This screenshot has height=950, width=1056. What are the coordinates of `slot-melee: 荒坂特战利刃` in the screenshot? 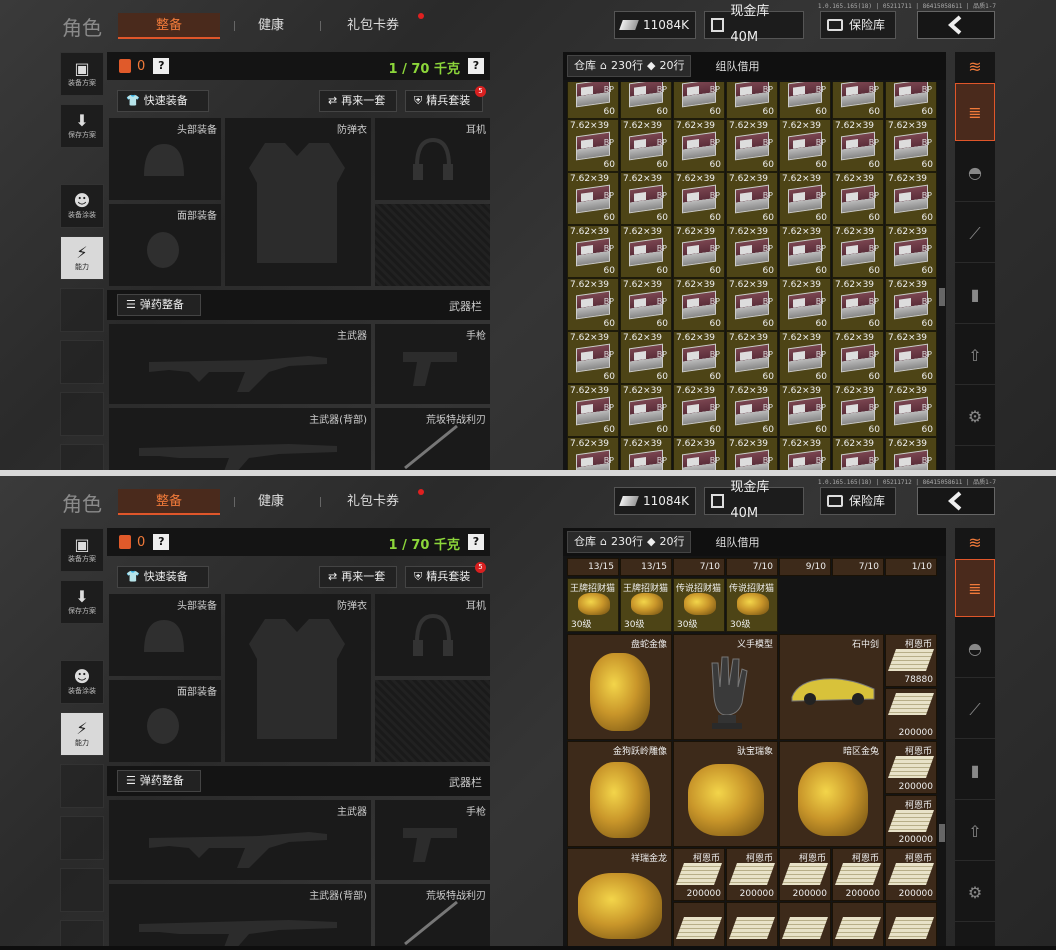 It's located at (432, 439).